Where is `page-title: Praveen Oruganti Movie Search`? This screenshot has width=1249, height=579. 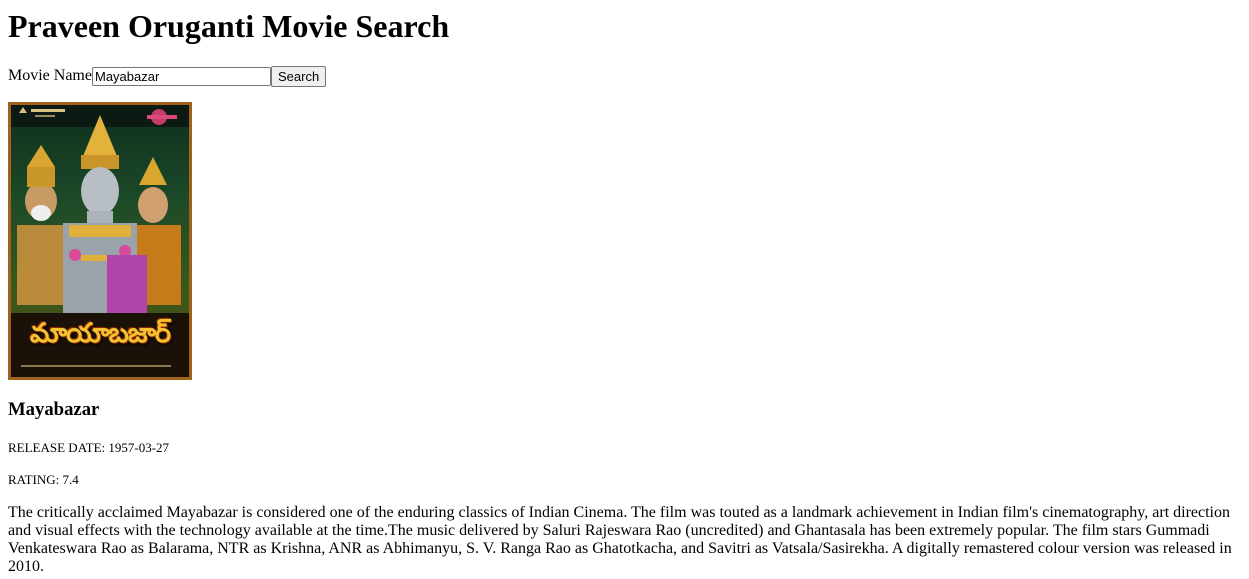
page-title: Praveen Oruganti Movie Search is located at coordinates (229, 26).